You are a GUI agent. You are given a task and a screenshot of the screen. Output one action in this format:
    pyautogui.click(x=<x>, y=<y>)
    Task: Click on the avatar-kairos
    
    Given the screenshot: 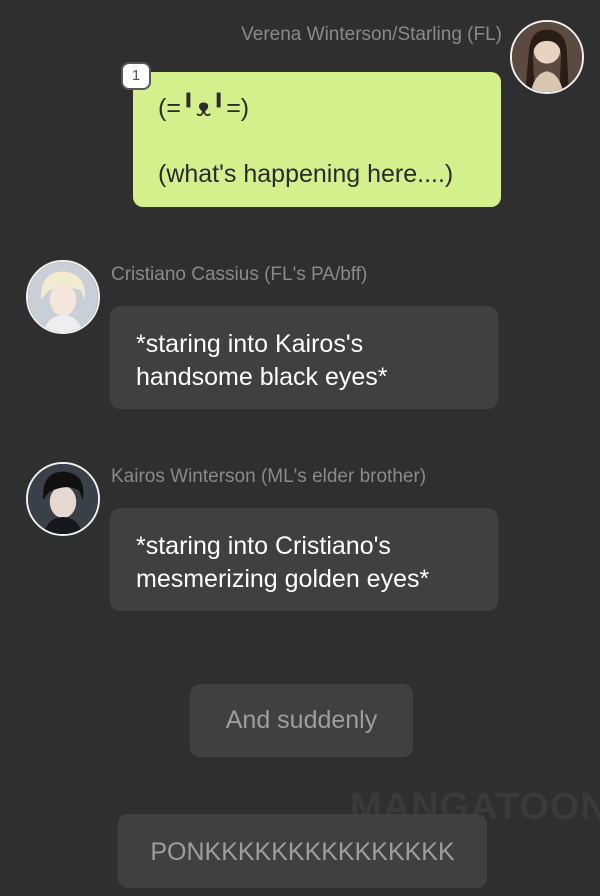 What is the action you would take?
    pyautogui.click(x=63, y=499)
    